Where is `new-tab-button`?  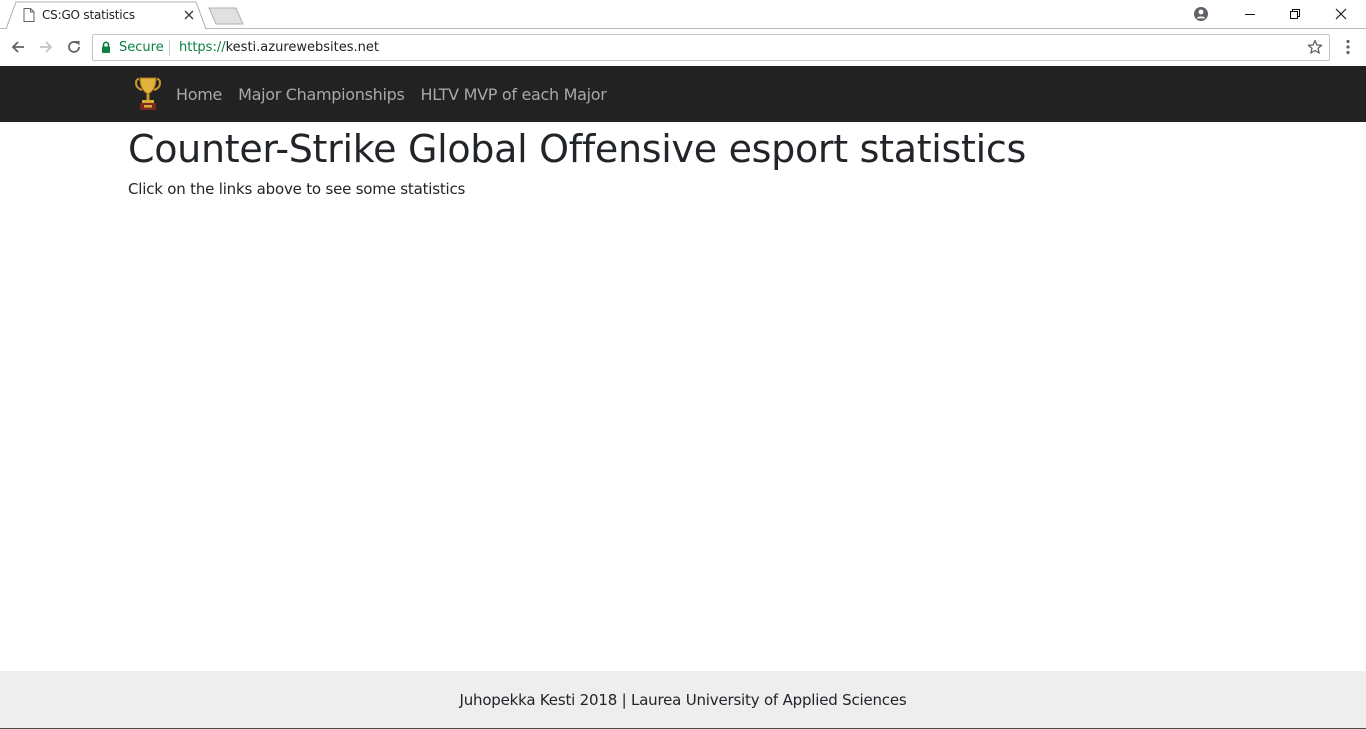
new-tab-button is located at coordinates (226, 15).